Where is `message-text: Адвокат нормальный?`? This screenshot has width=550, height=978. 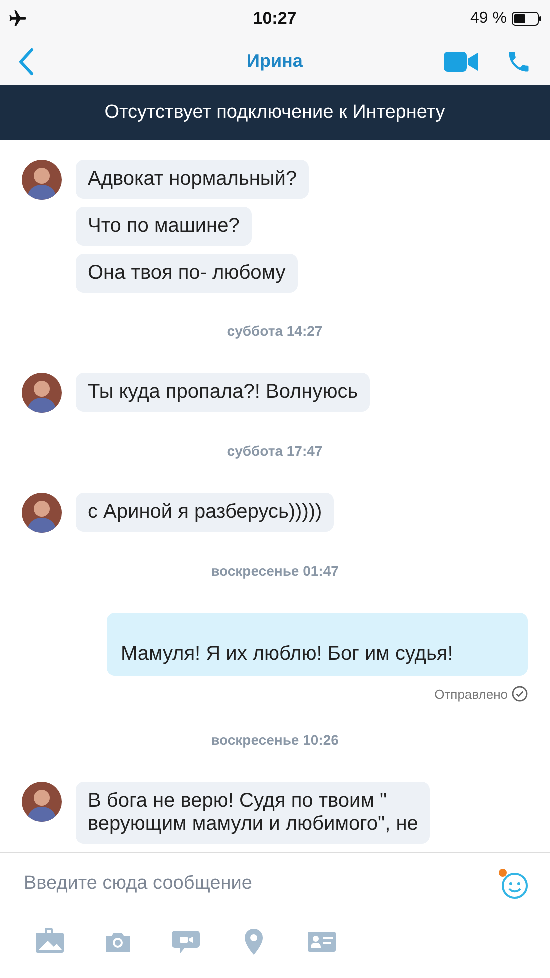
message-text: Адвокат нормальный? is located at coordinates (193, 179).